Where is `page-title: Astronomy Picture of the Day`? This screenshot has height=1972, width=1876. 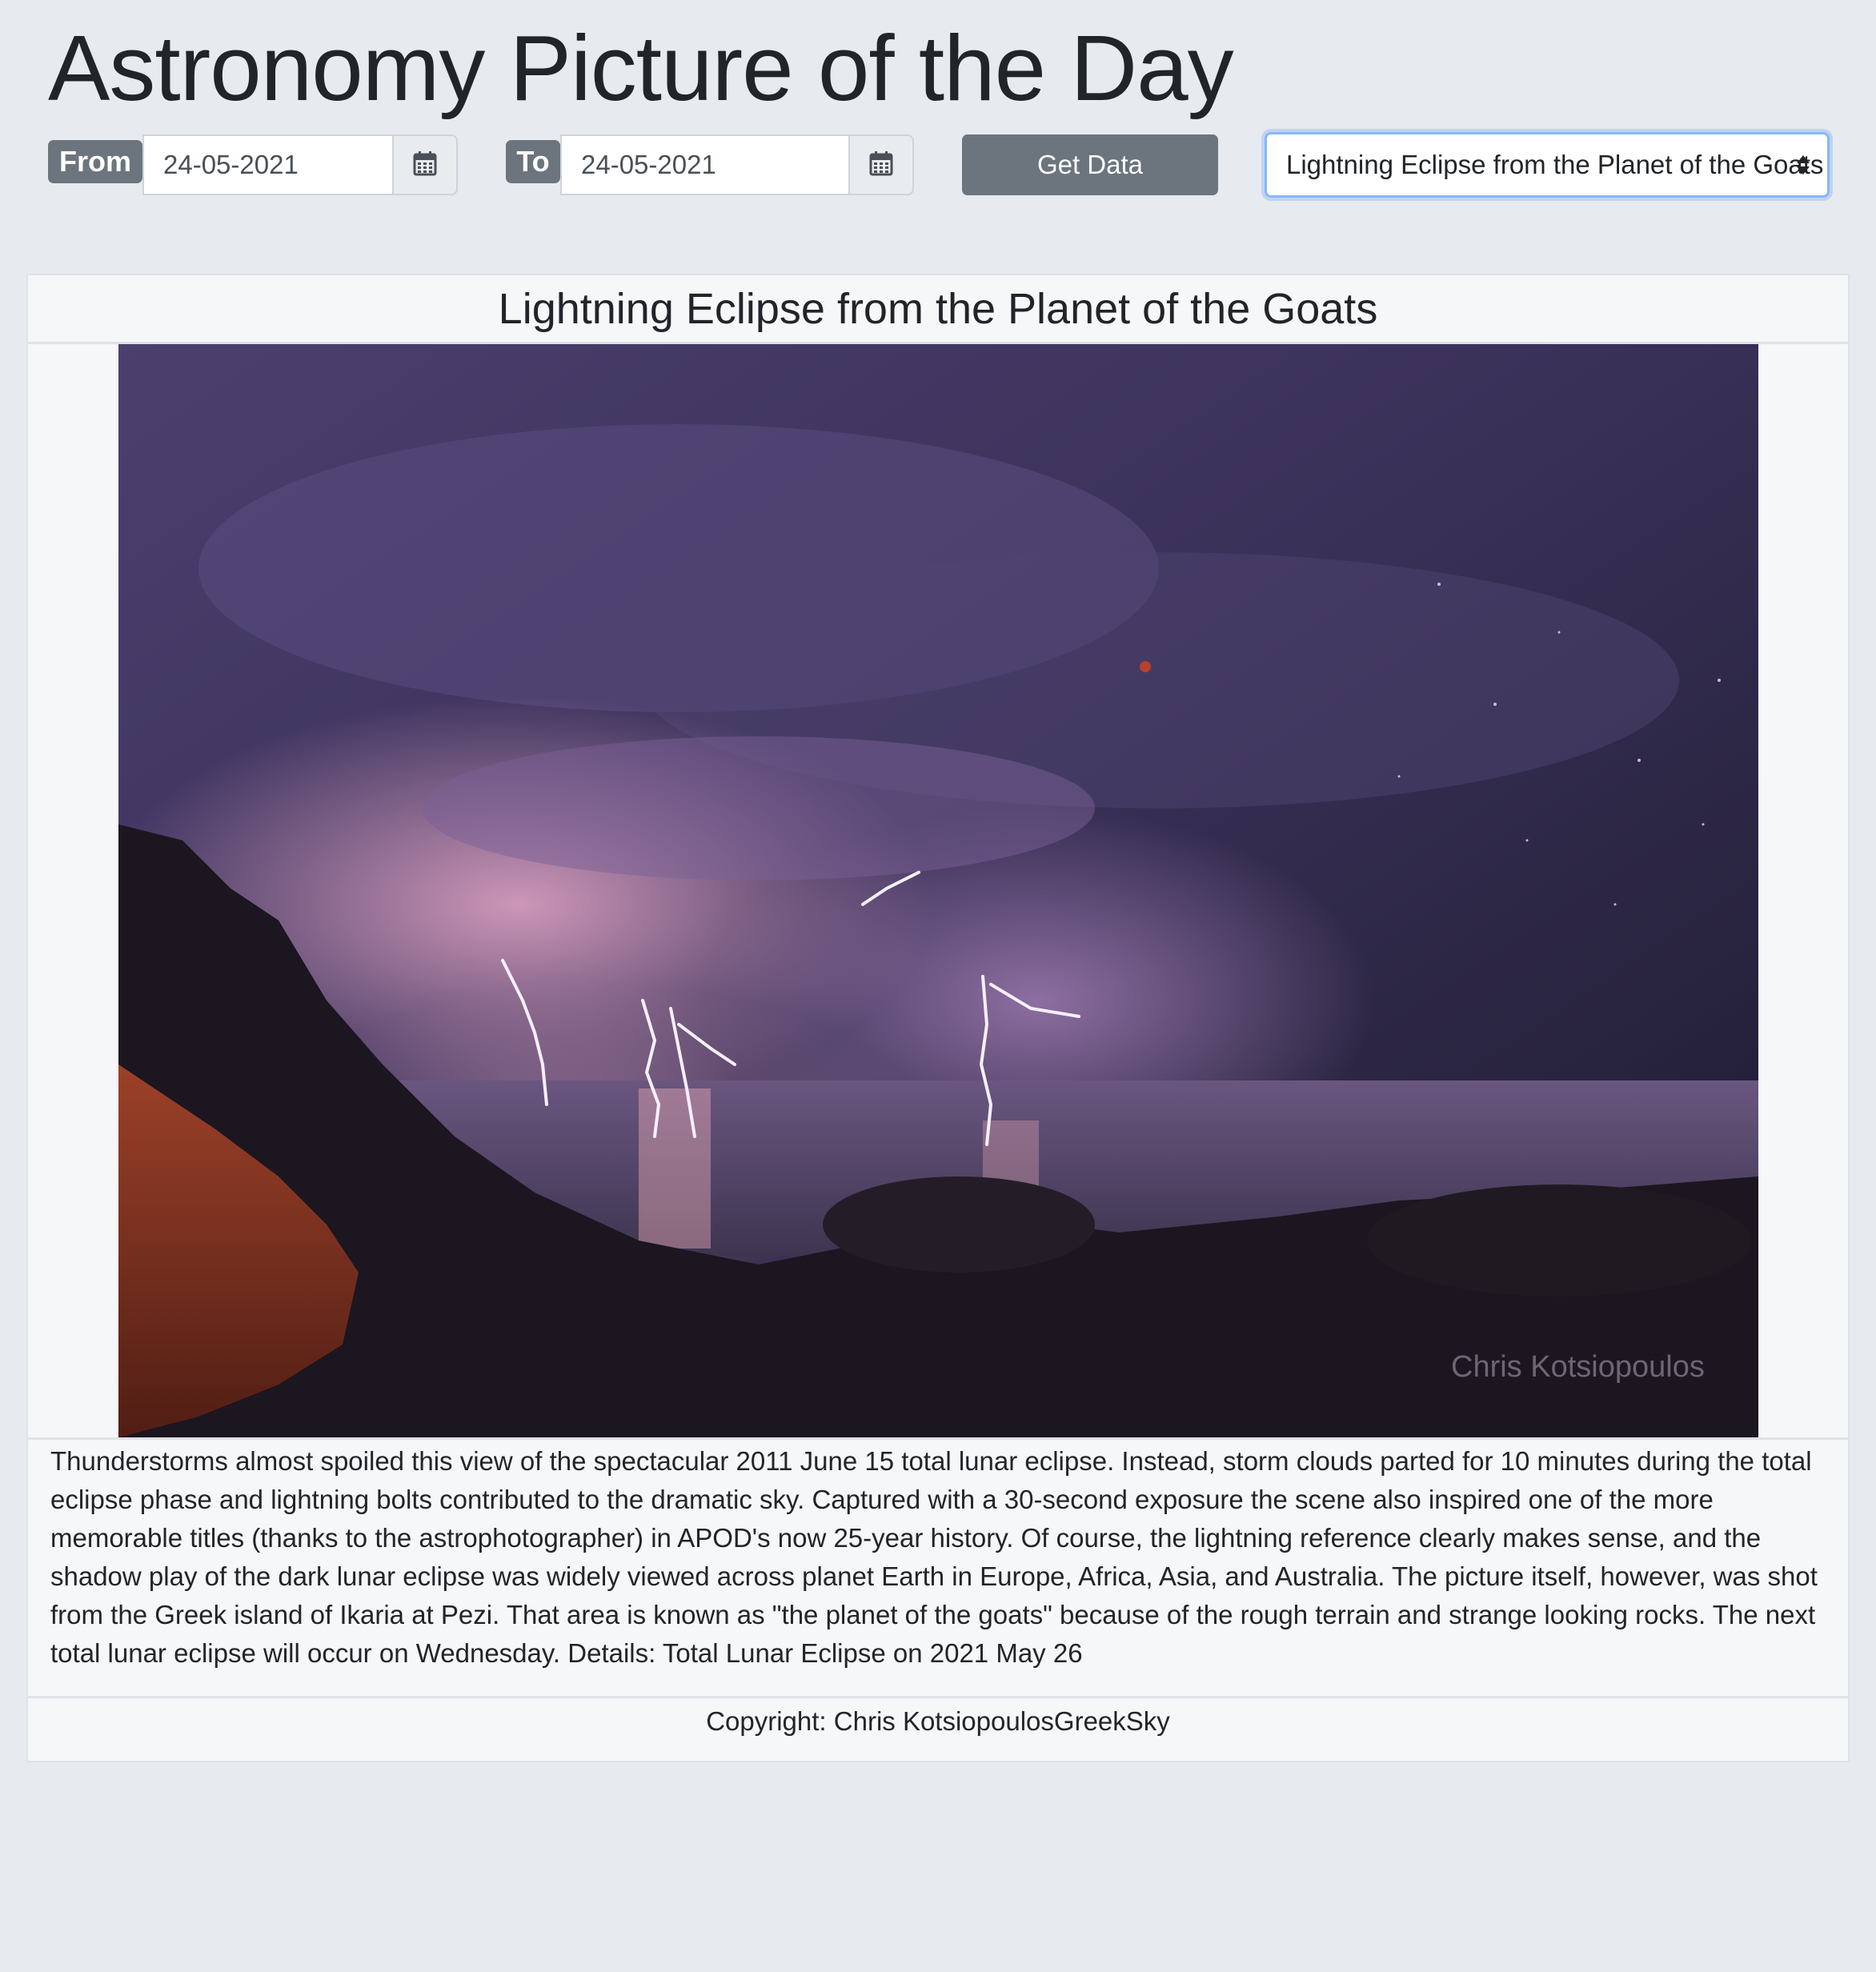 page-title: Astronomy Picture of the Day is located at coordinates (641, 68).